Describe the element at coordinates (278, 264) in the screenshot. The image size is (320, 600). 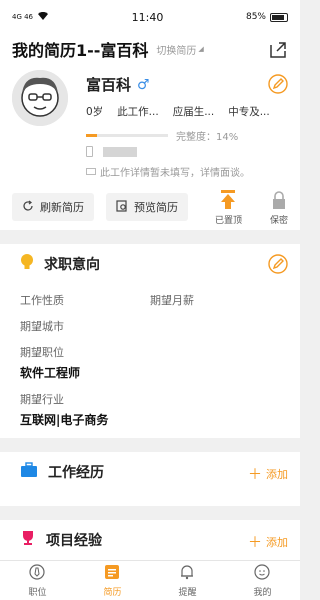
I see `edit-job-intent-icon` at that location.